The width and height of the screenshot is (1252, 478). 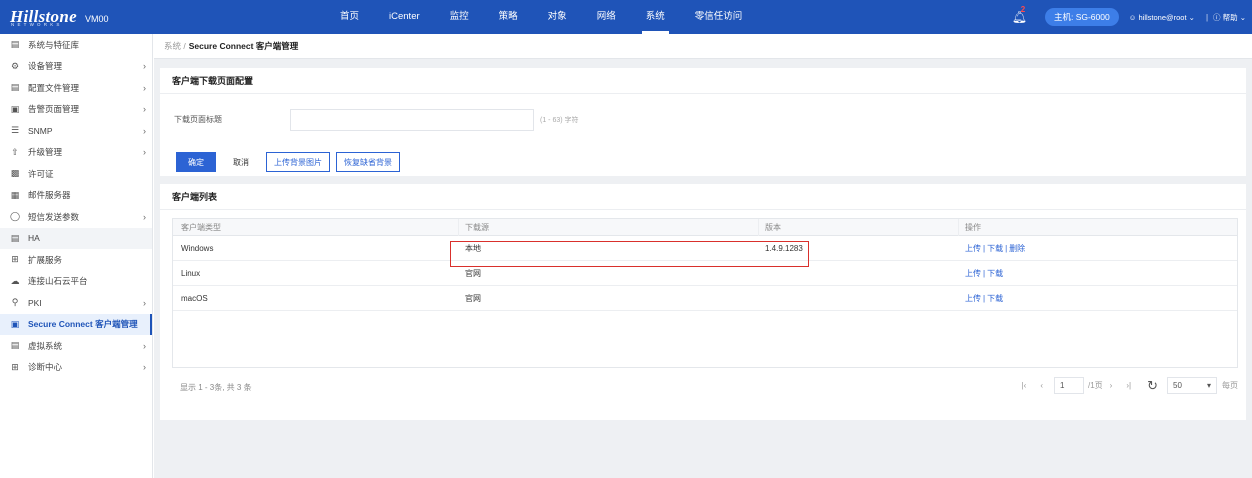 What do you see at coordinates (705, 339) in the screenshot?
I see `table-empty-area` at bounding box center [705, 339].